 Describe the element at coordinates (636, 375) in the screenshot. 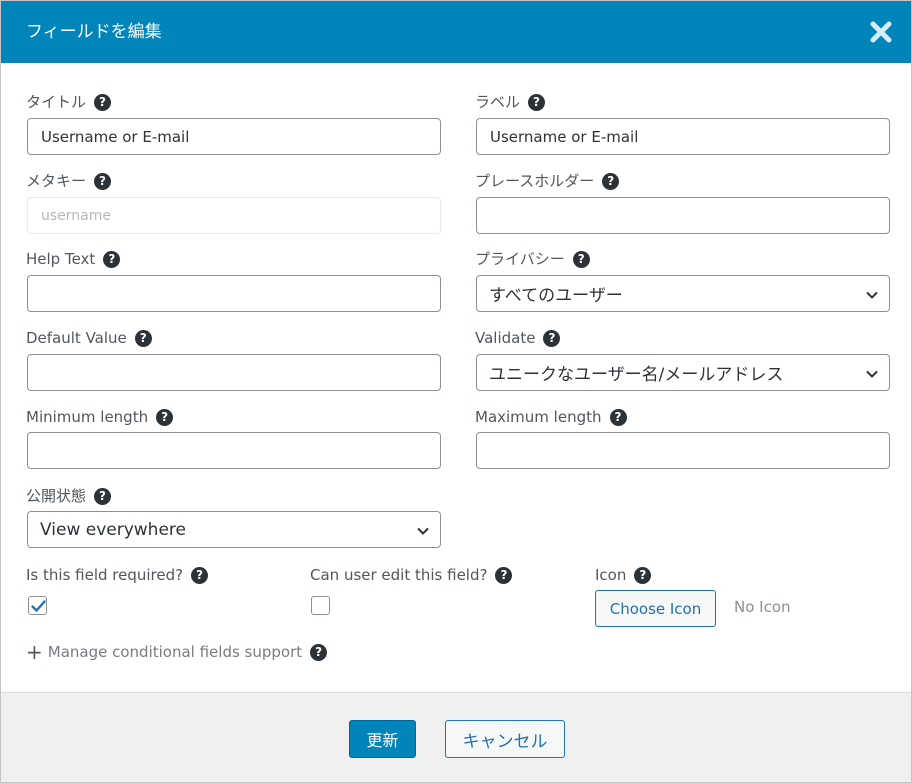

I see `validate-selected-value: ユニークなユーザー名/メールアドレス` at that location.